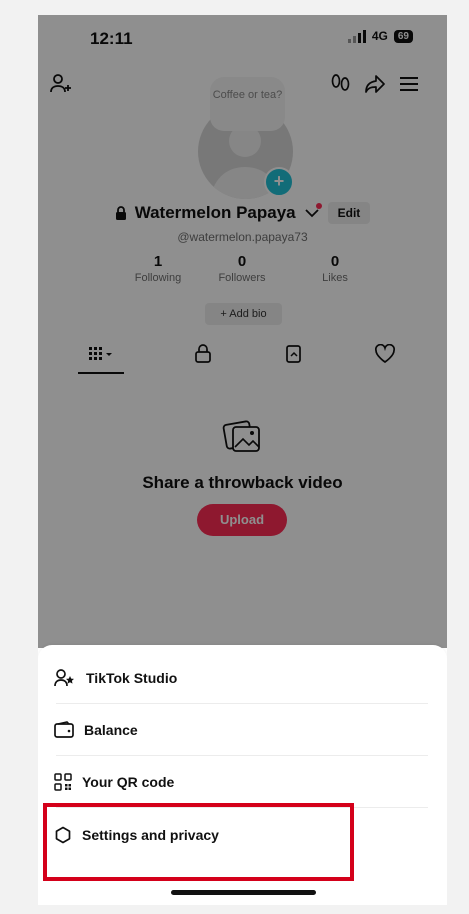 This screenshot has width=469, height=914. I want to click on highlight-box, so click(198, 842).